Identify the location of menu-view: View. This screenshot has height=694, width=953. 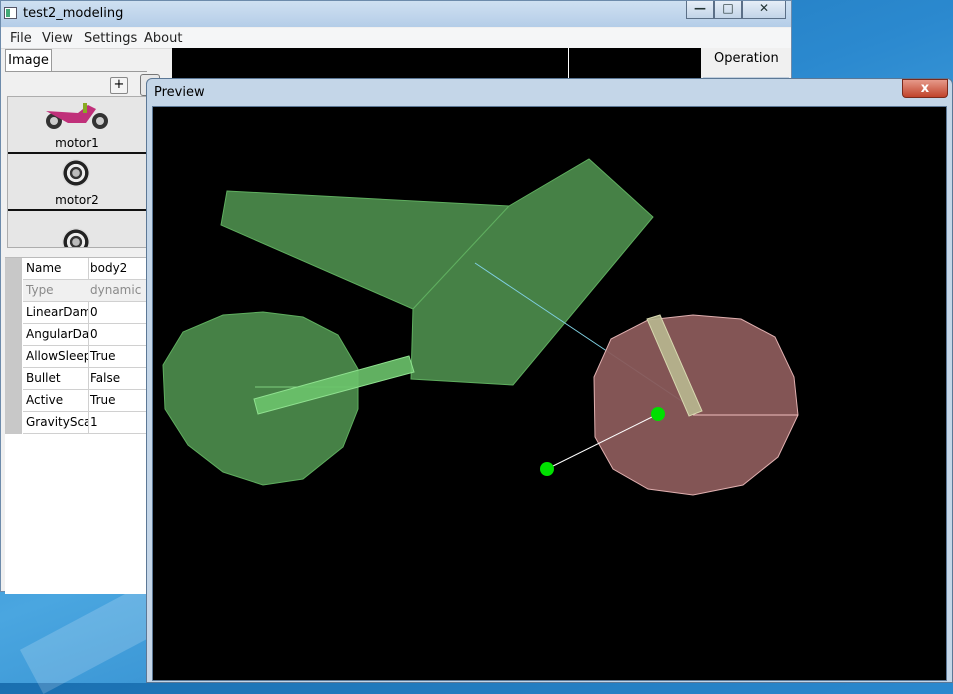
(57, 38).